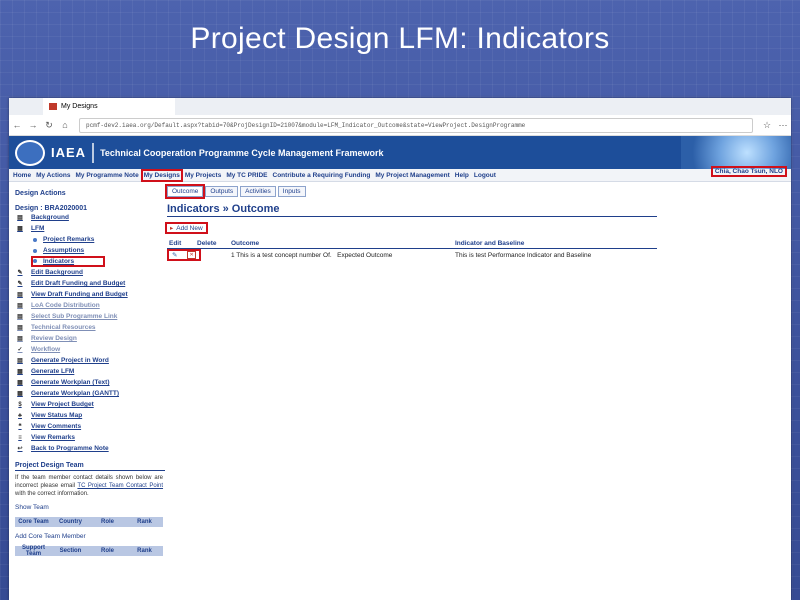  I want to click on remarks-icon: ≡, so click(20, 437).